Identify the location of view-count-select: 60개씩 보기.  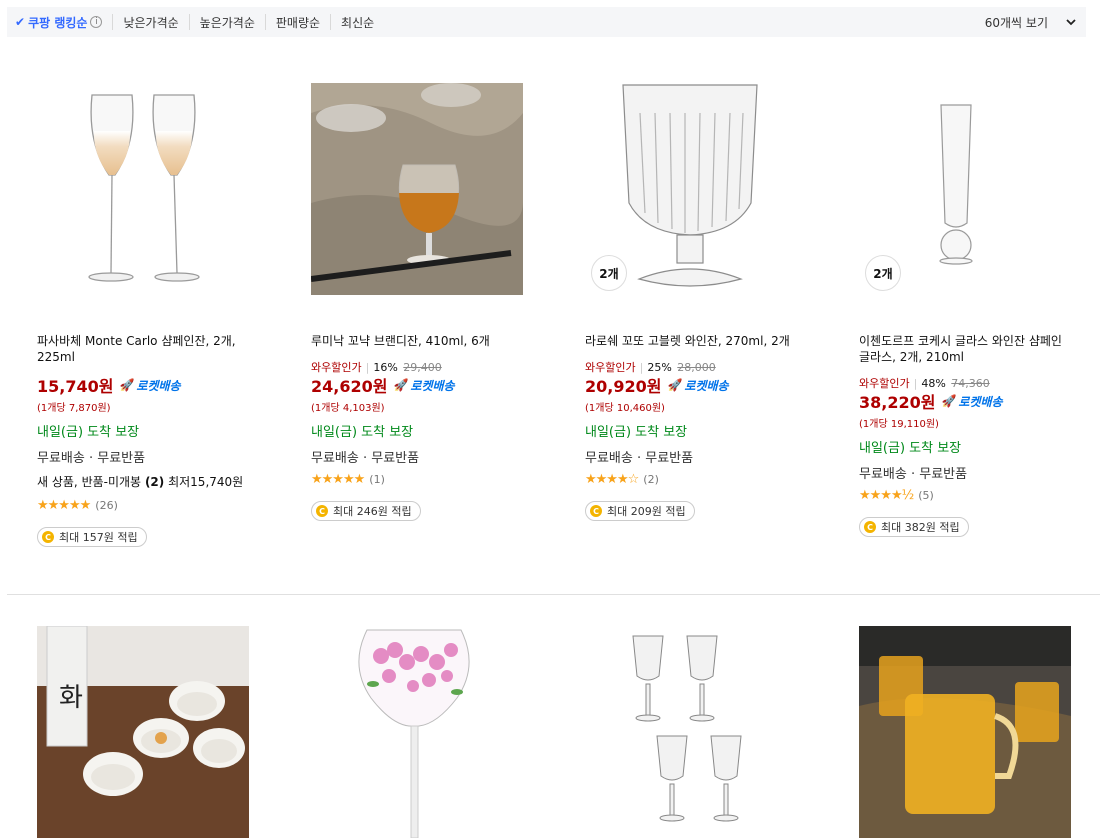
(1030, 22).